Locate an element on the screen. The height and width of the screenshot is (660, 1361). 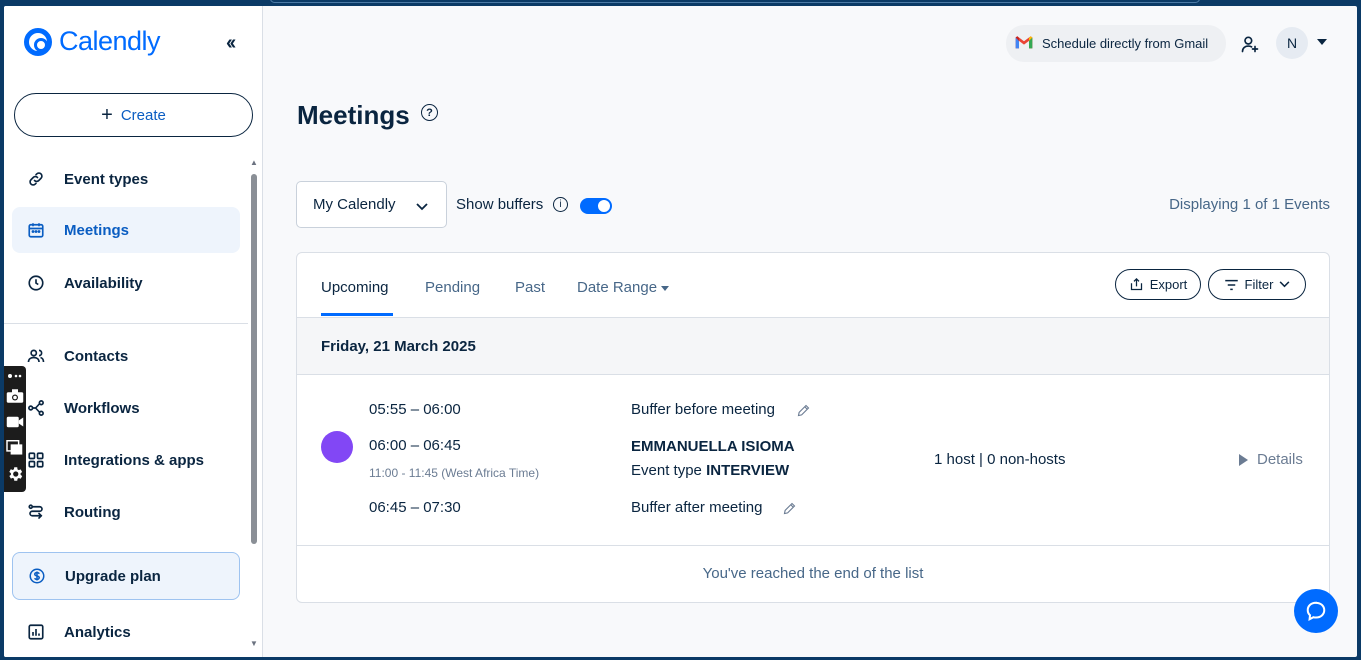
calendar-icon is located at coordinates (36, 230).